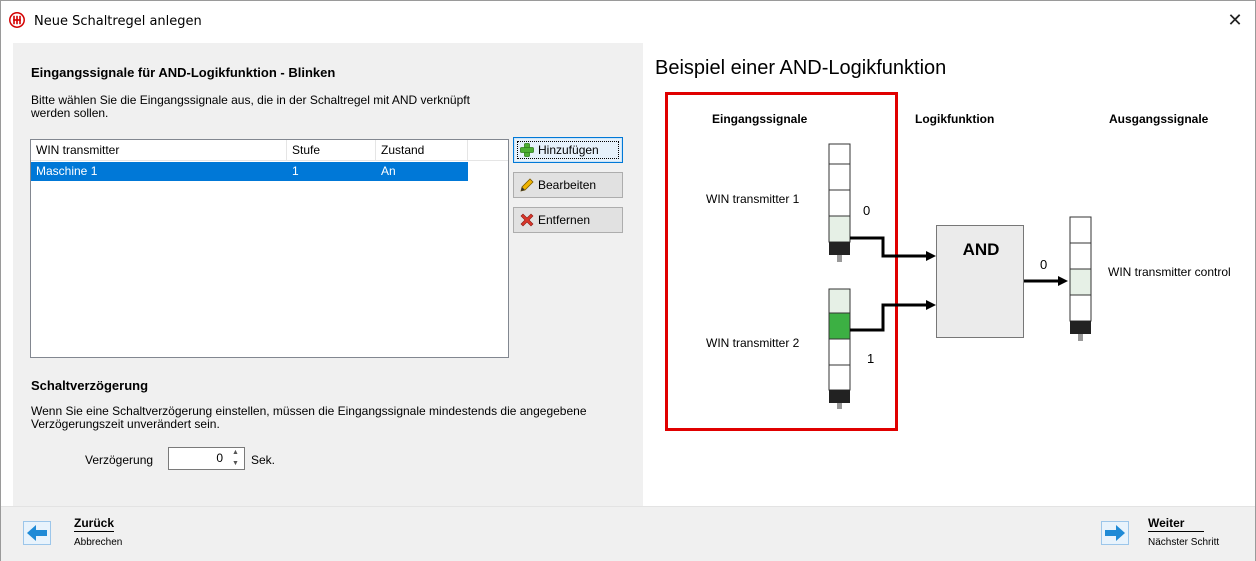  What do you see at coordinates (235, 464) in the screenshot?
I see `spin-down-icon: ▼` at bounding box center [235, 464].